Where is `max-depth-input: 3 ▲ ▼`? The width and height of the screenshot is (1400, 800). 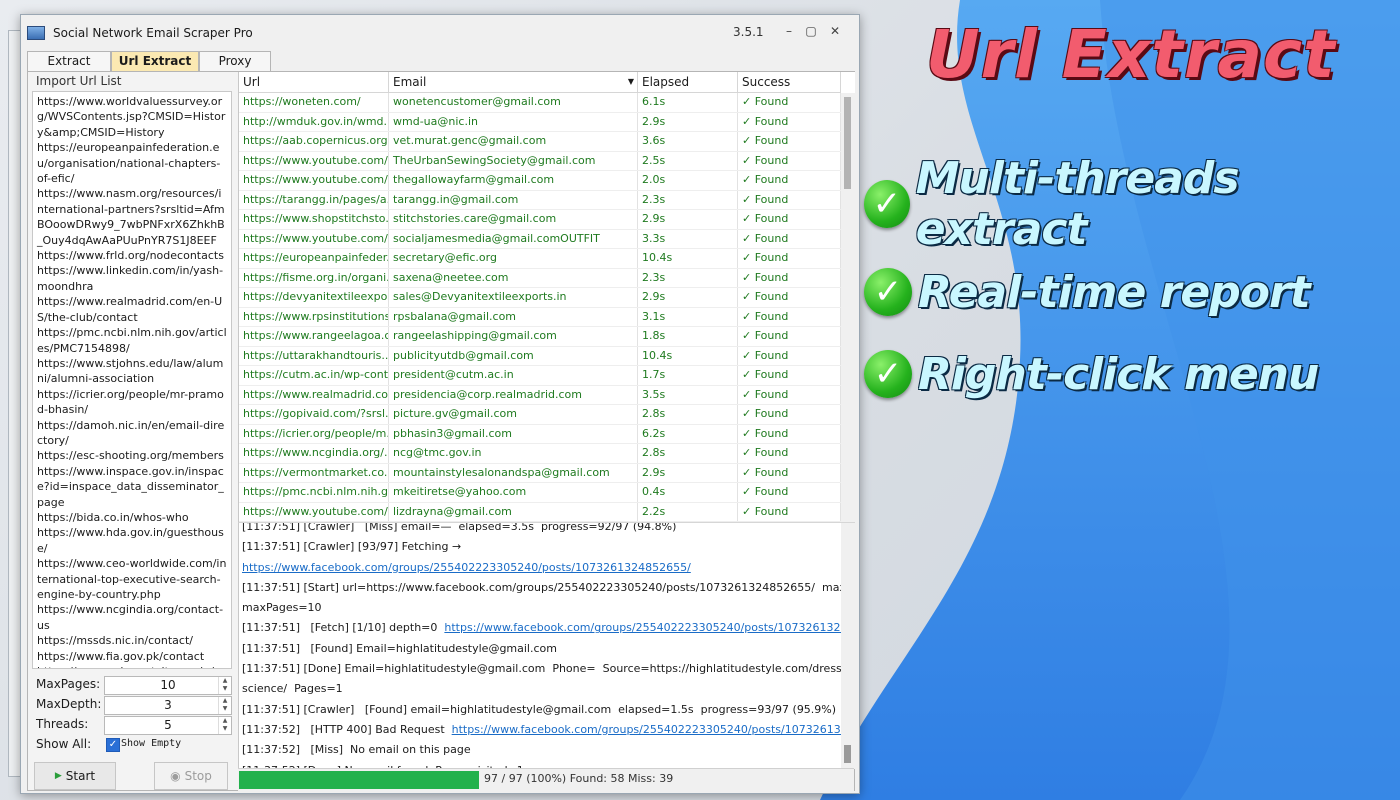 max-depth-input: 3 ▲ ▼ is located at coordinates (168, 705).